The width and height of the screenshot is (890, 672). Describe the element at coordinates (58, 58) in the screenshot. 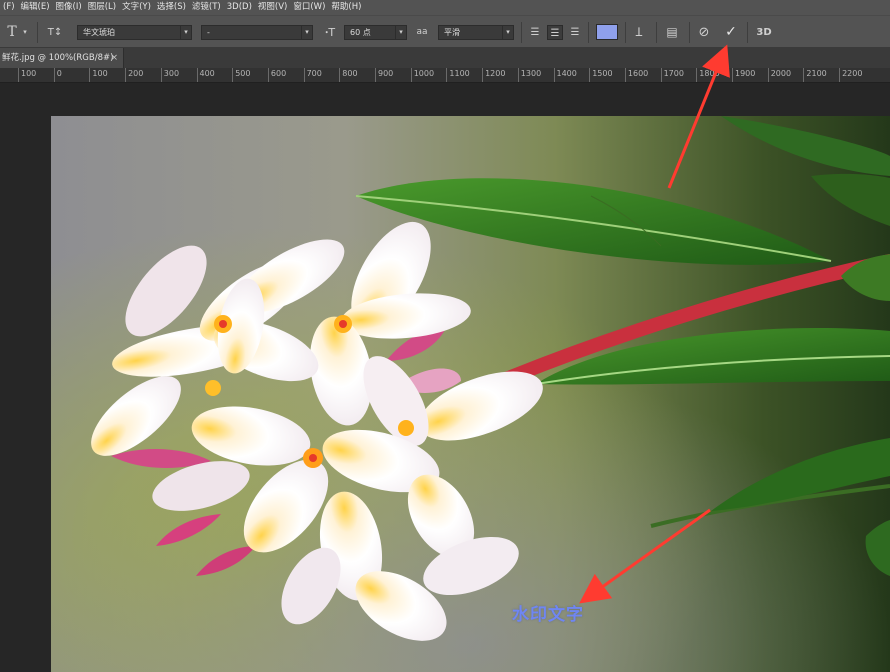

I see `document-tab-title: 鲜花.jpg @ 100%(RGB/8#)` at that location.